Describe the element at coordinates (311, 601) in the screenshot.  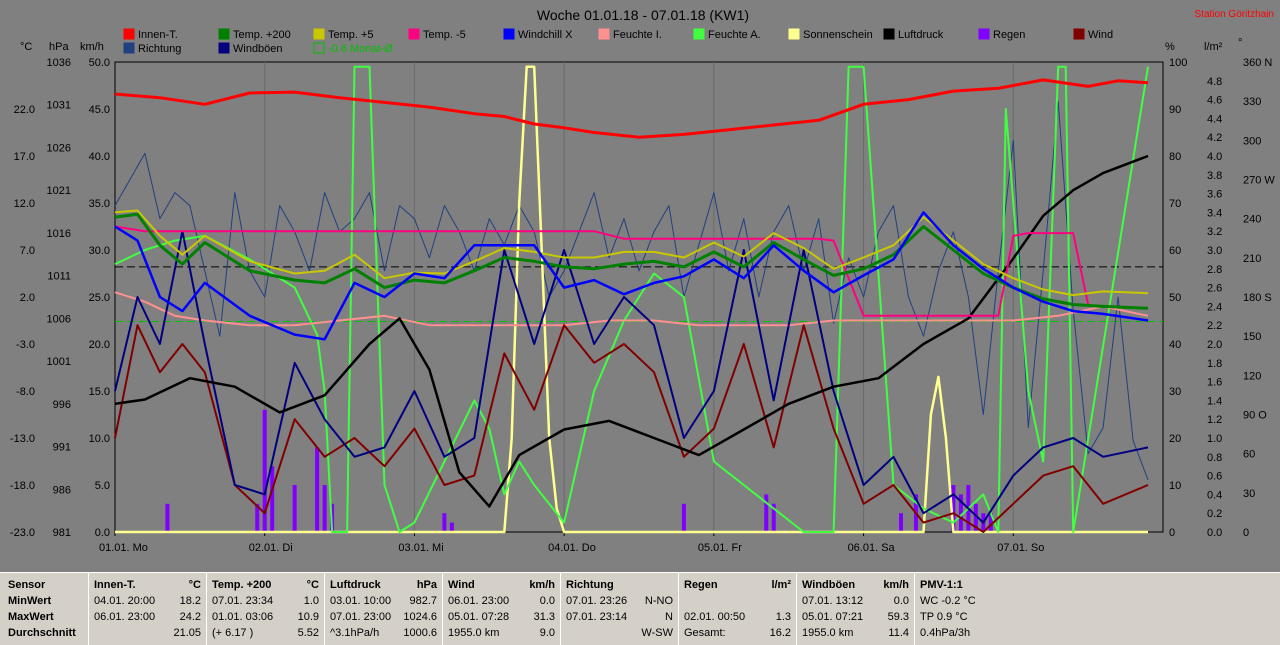
I see `stats-cell-value: 1.0` at that location.